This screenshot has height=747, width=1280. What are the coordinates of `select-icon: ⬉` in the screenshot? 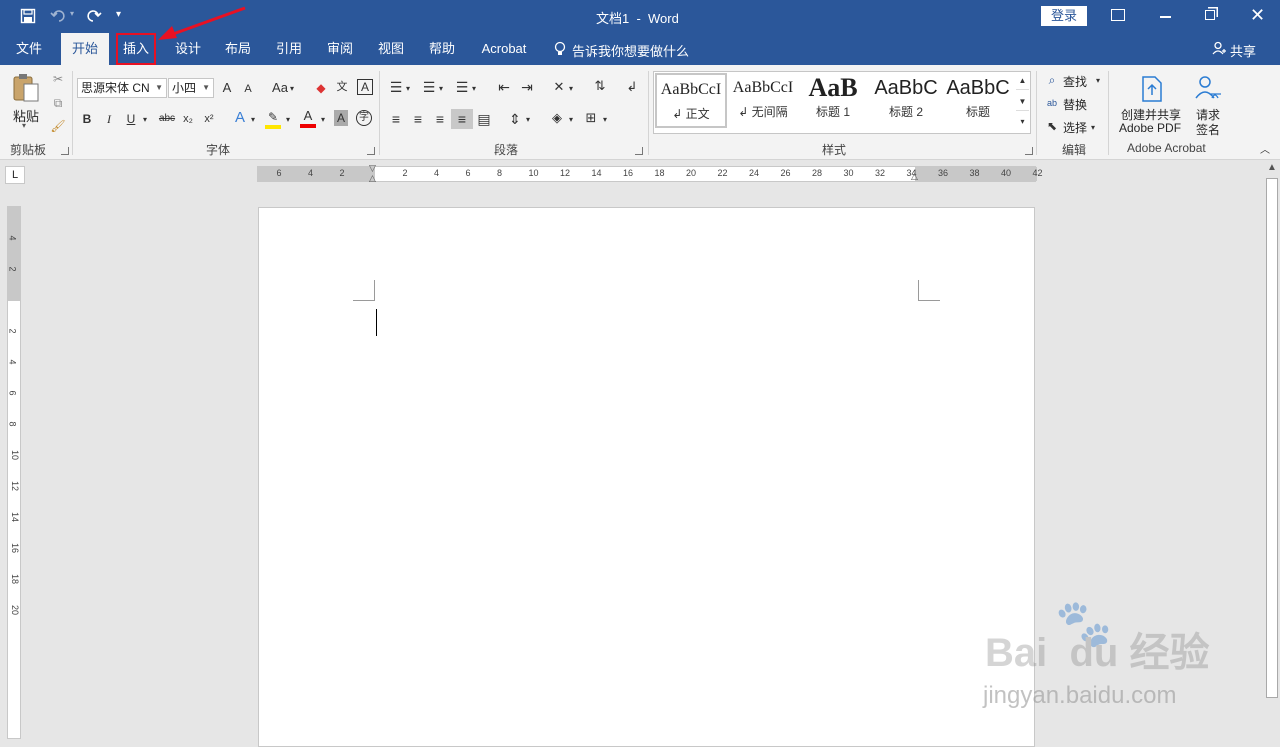 It's located at (1052, 126).